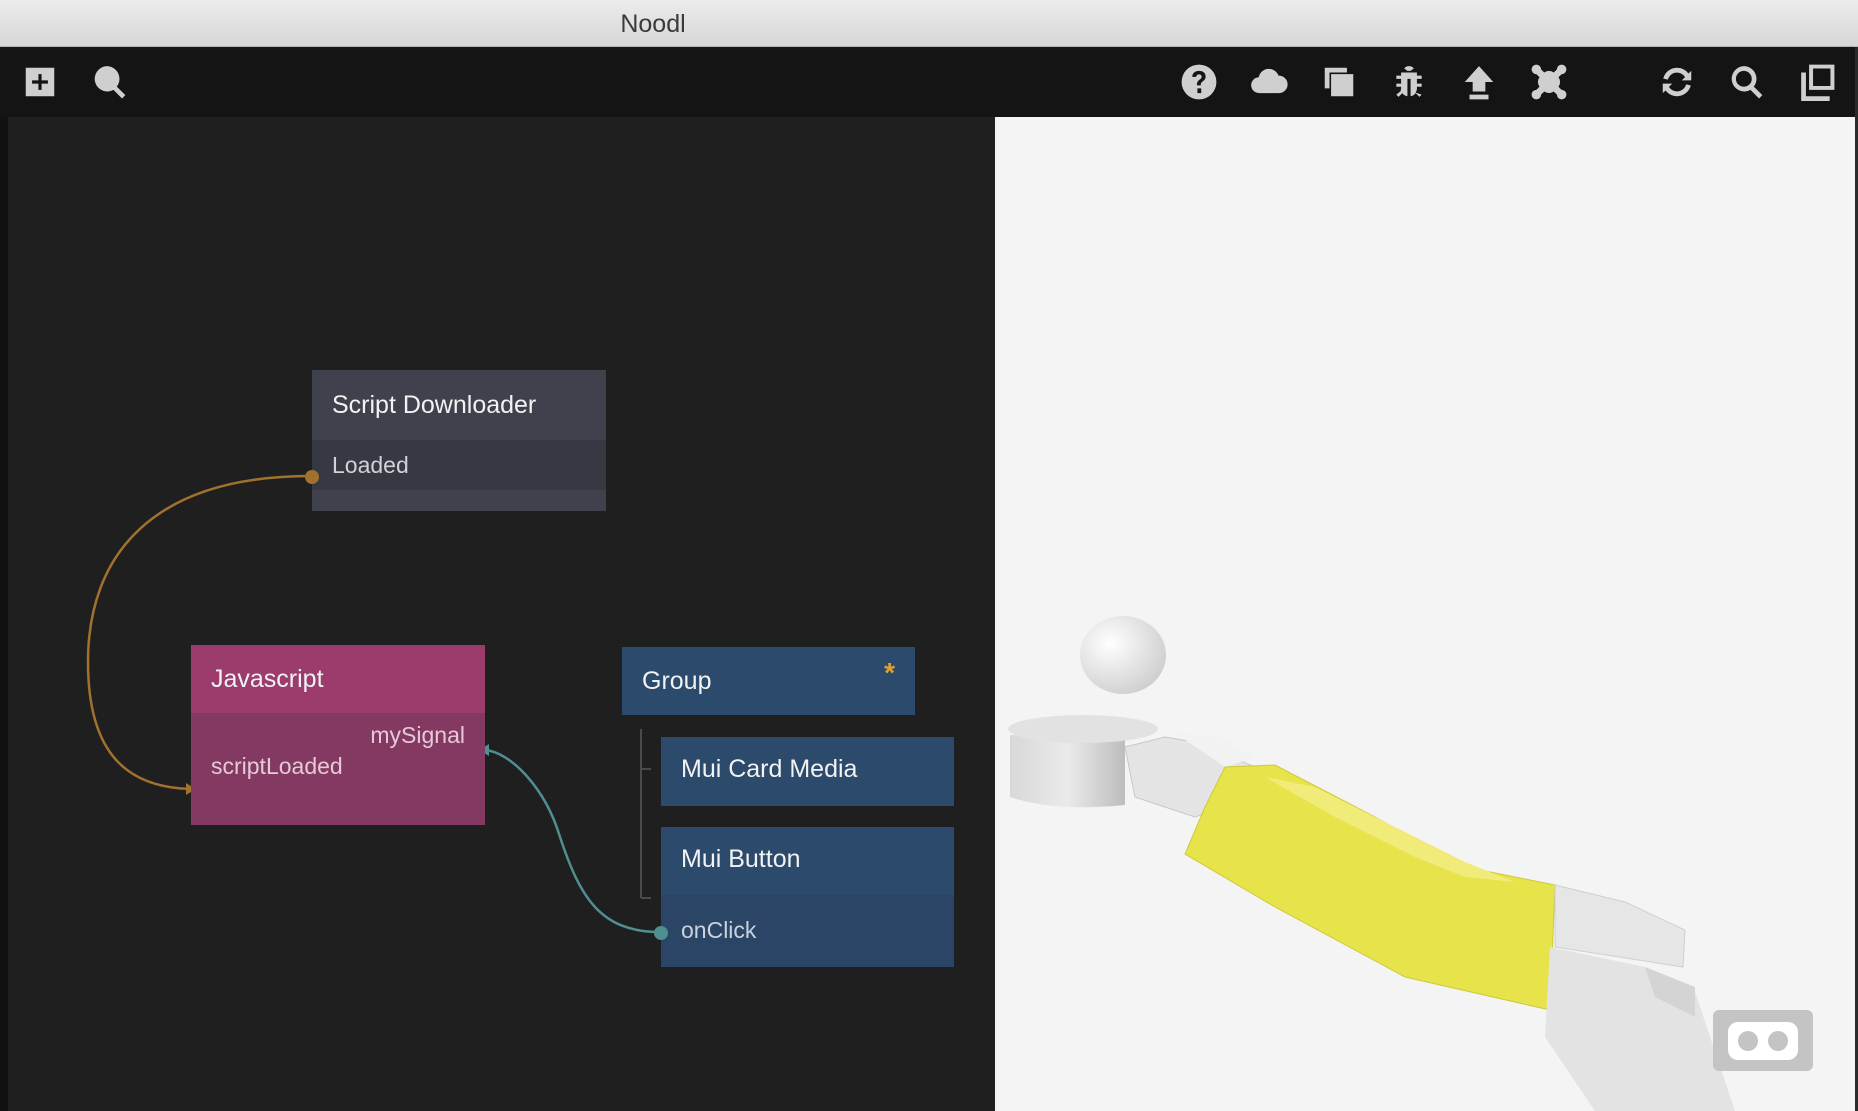  What do you see at coordinates (677, 681) in the screenshot?
I see `node-title: Group` at bounding box center [677, 681].